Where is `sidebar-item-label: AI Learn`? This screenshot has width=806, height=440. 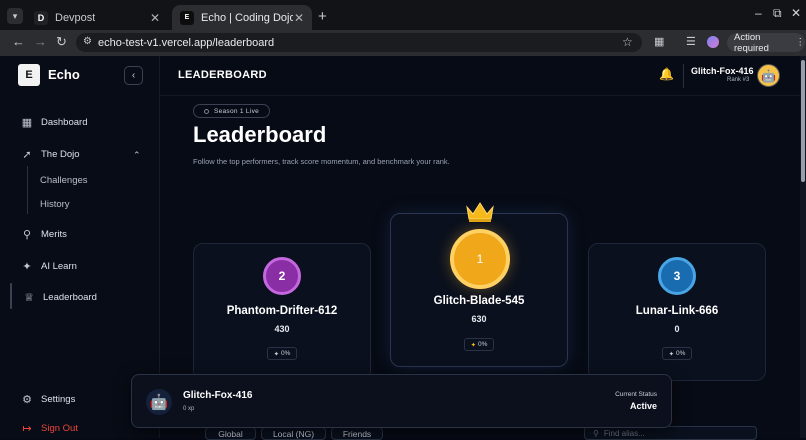
sidebar-item-label: AI Learn is located at coordinates (59, 266).